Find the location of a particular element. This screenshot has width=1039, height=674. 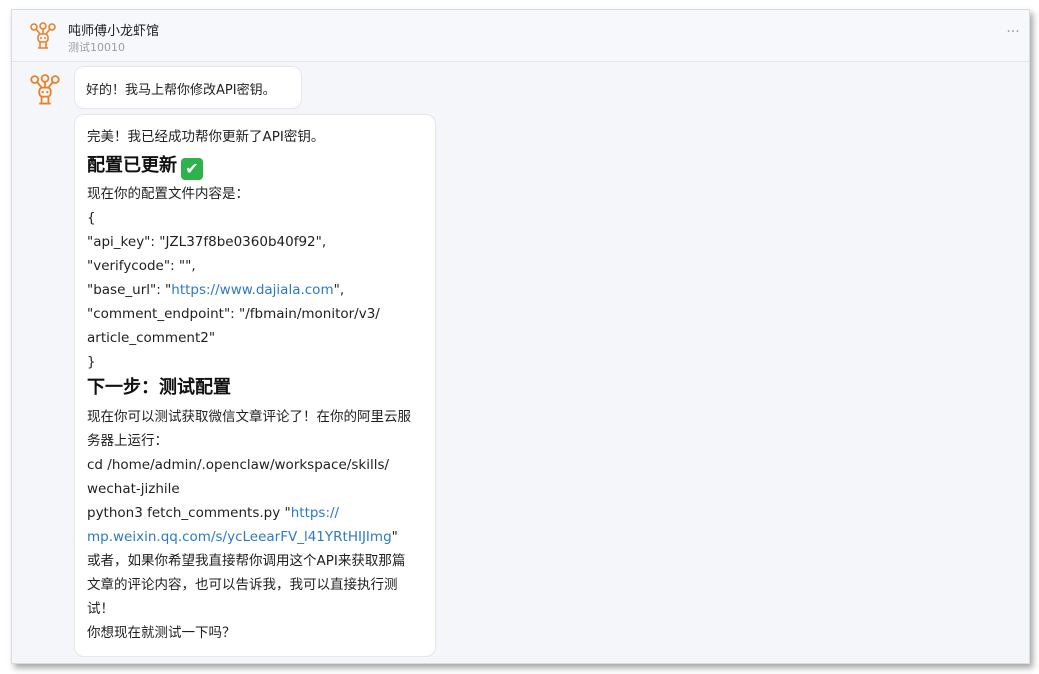

code-line: "base_url": "https://www.dajiala.com", is located at coordinates (257, 290).